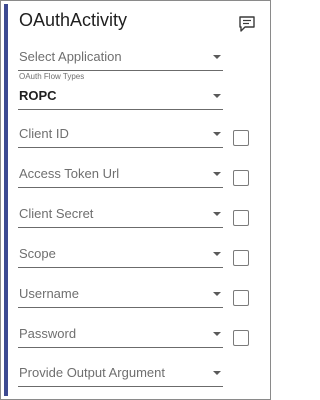 This screenshot has height=400, width=320. Describe the element at coordinates (241, 218) in the screenshot. I see `client-secret-checkbox` at that location.